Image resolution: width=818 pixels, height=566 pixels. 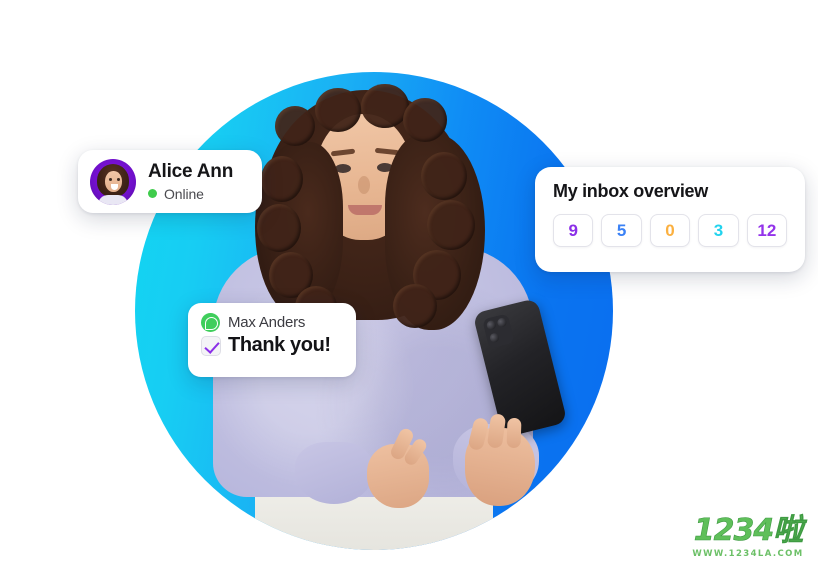 I want to click on contact-name: Alice Ann, so click(x=191, y=172).